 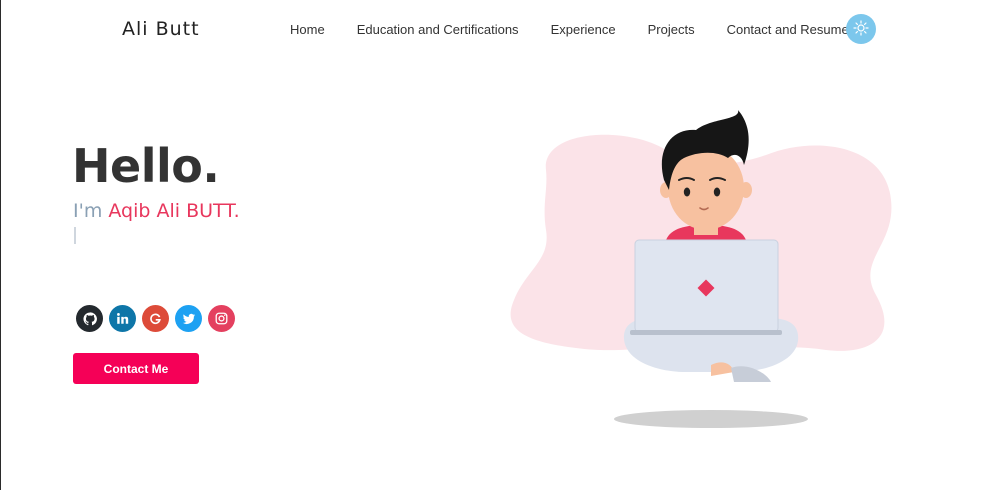 I want to click on instagram-link, so click(x=221, y=318).